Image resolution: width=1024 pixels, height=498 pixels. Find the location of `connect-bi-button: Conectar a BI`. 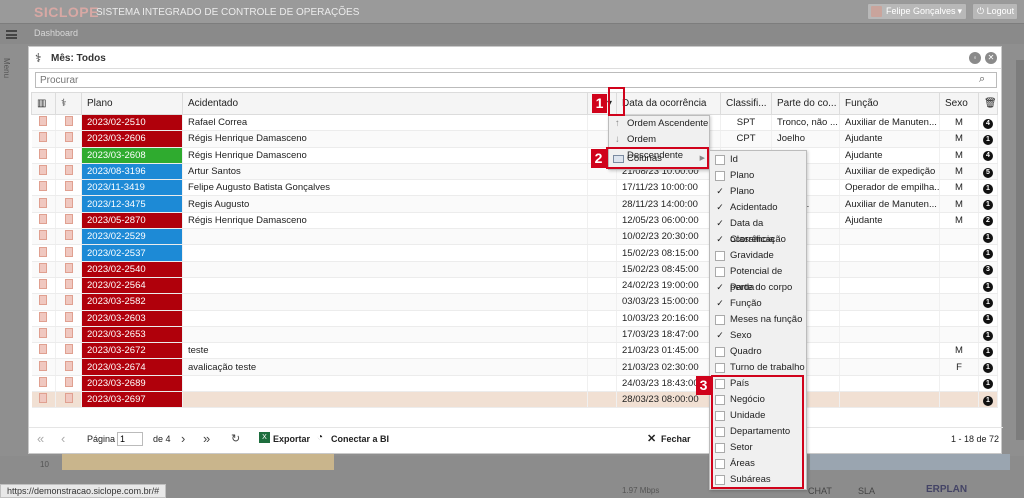

connect-bi-button: Conectar a BI is located at coordinates (360, 439).